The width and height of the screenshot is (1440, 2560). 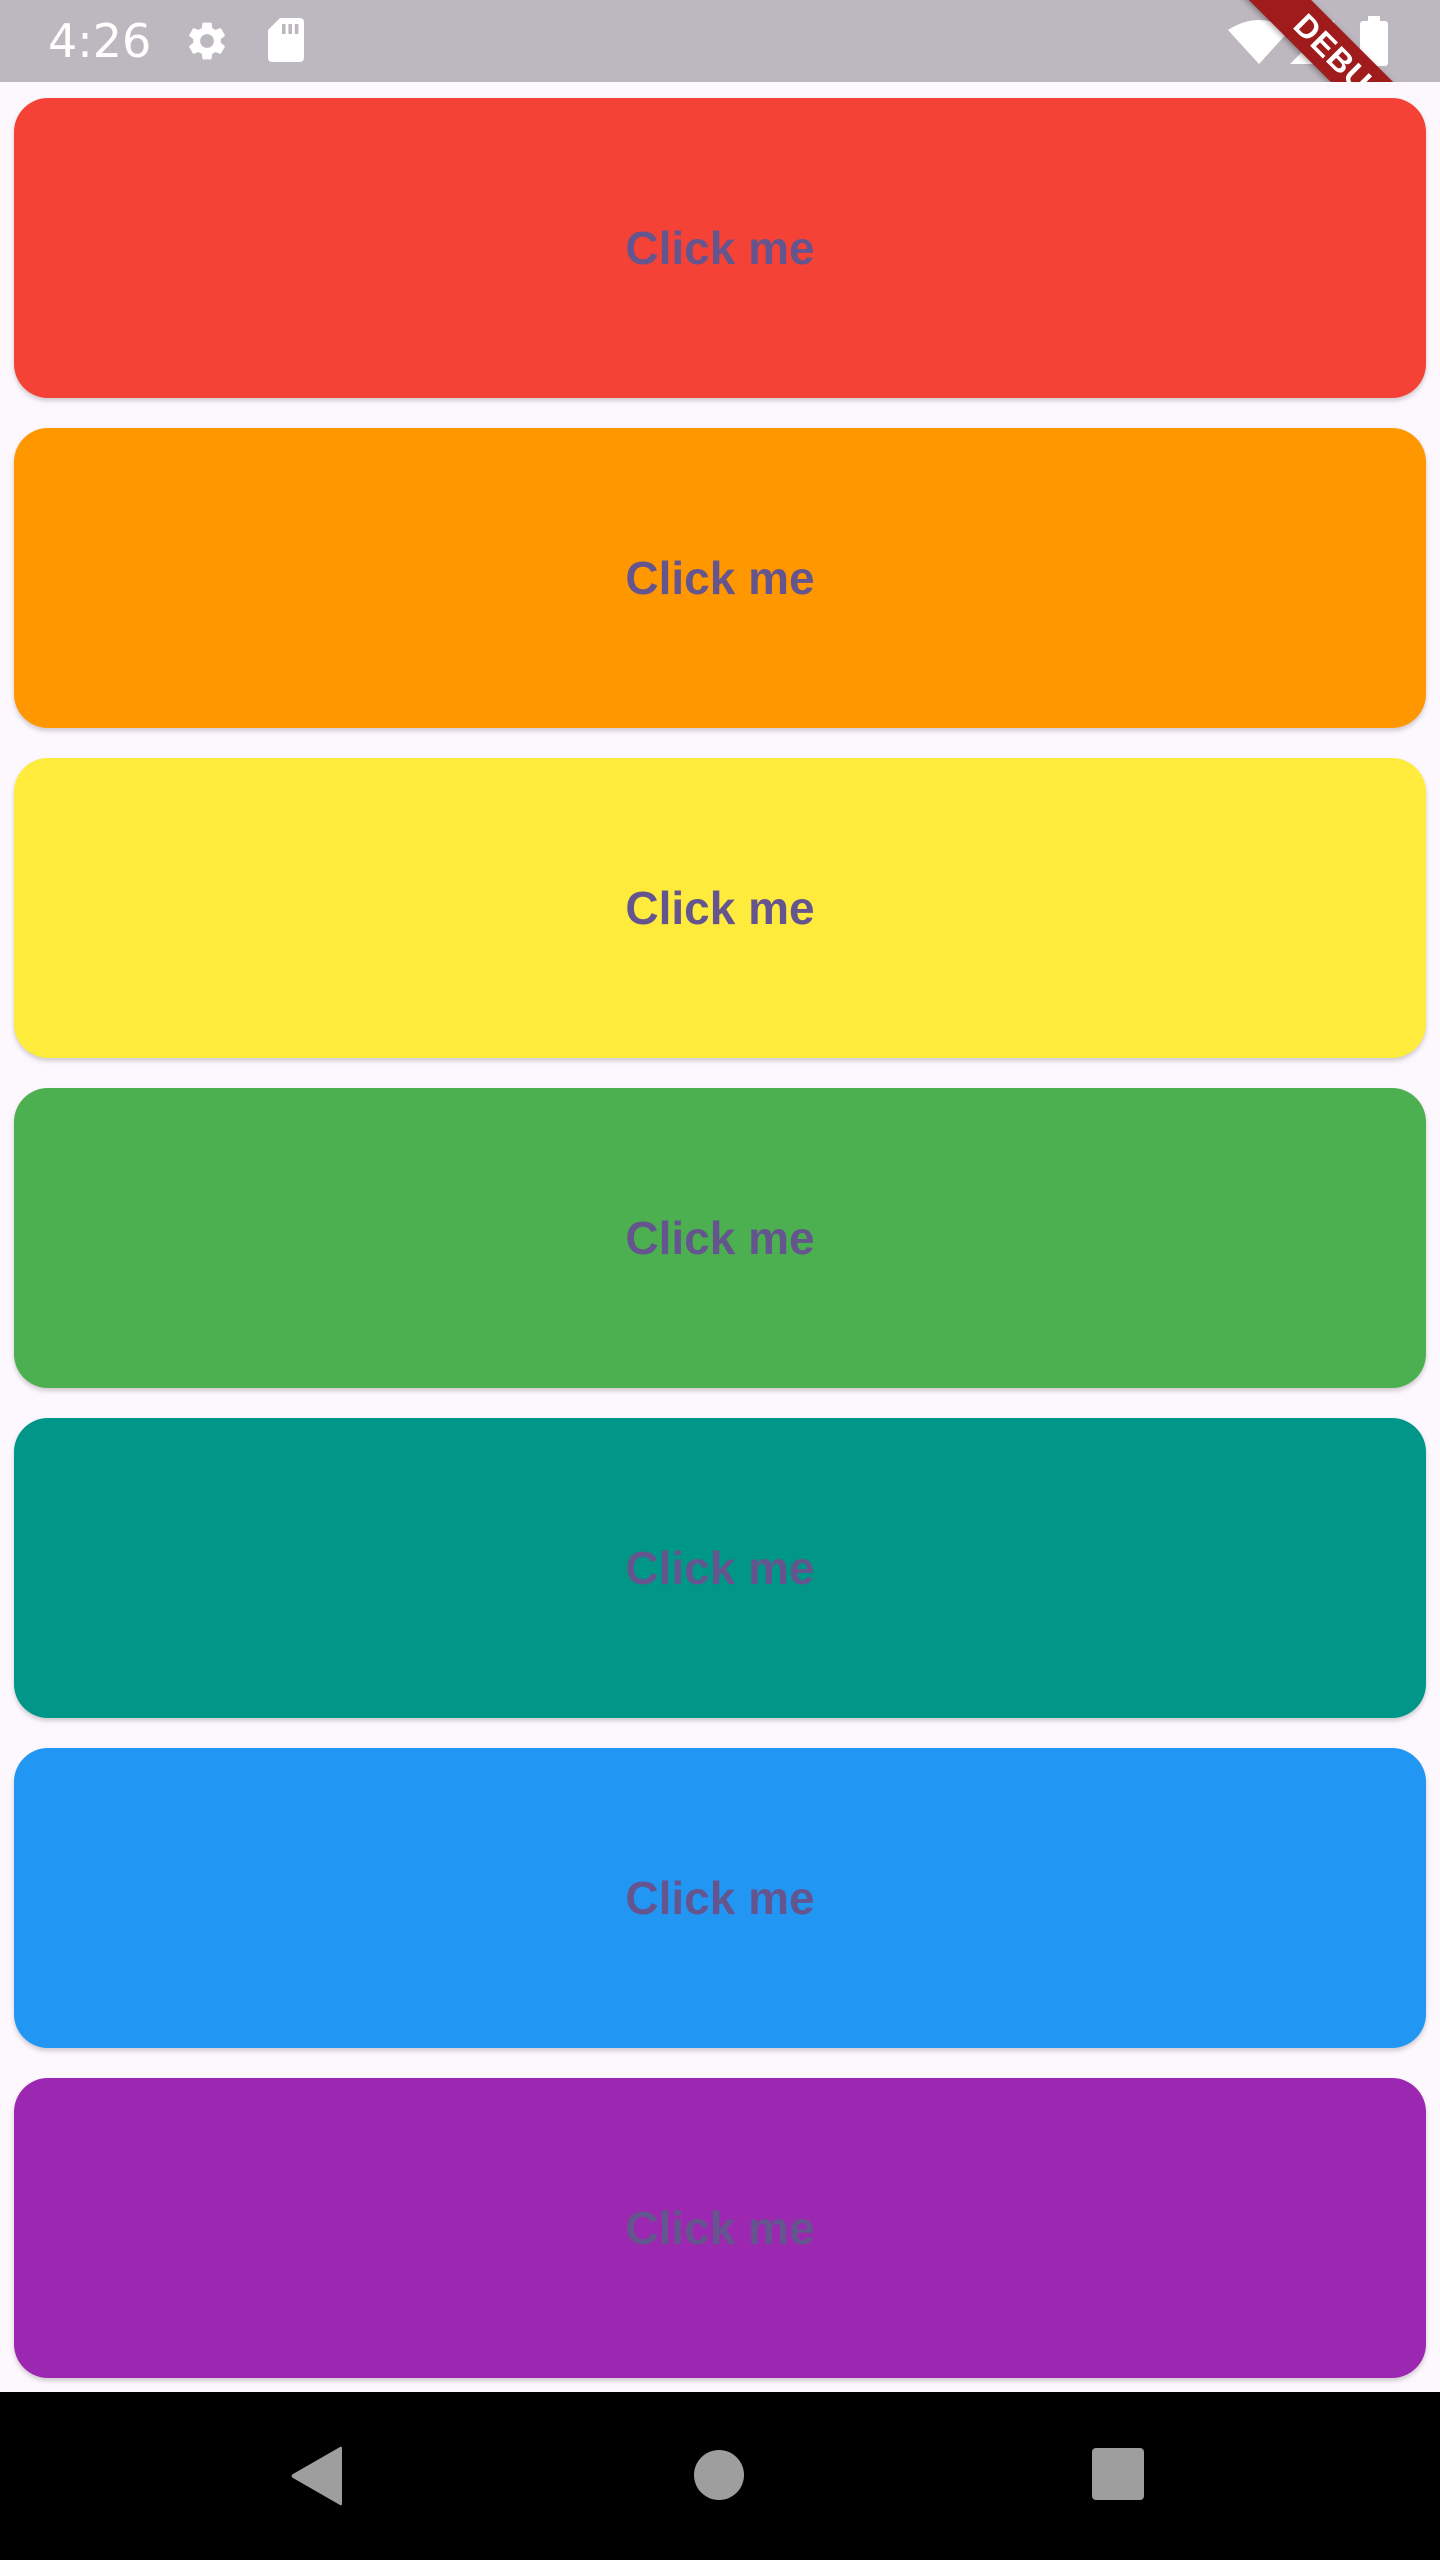 I want to click on recents-icon, so click(x=1118, y=2474).